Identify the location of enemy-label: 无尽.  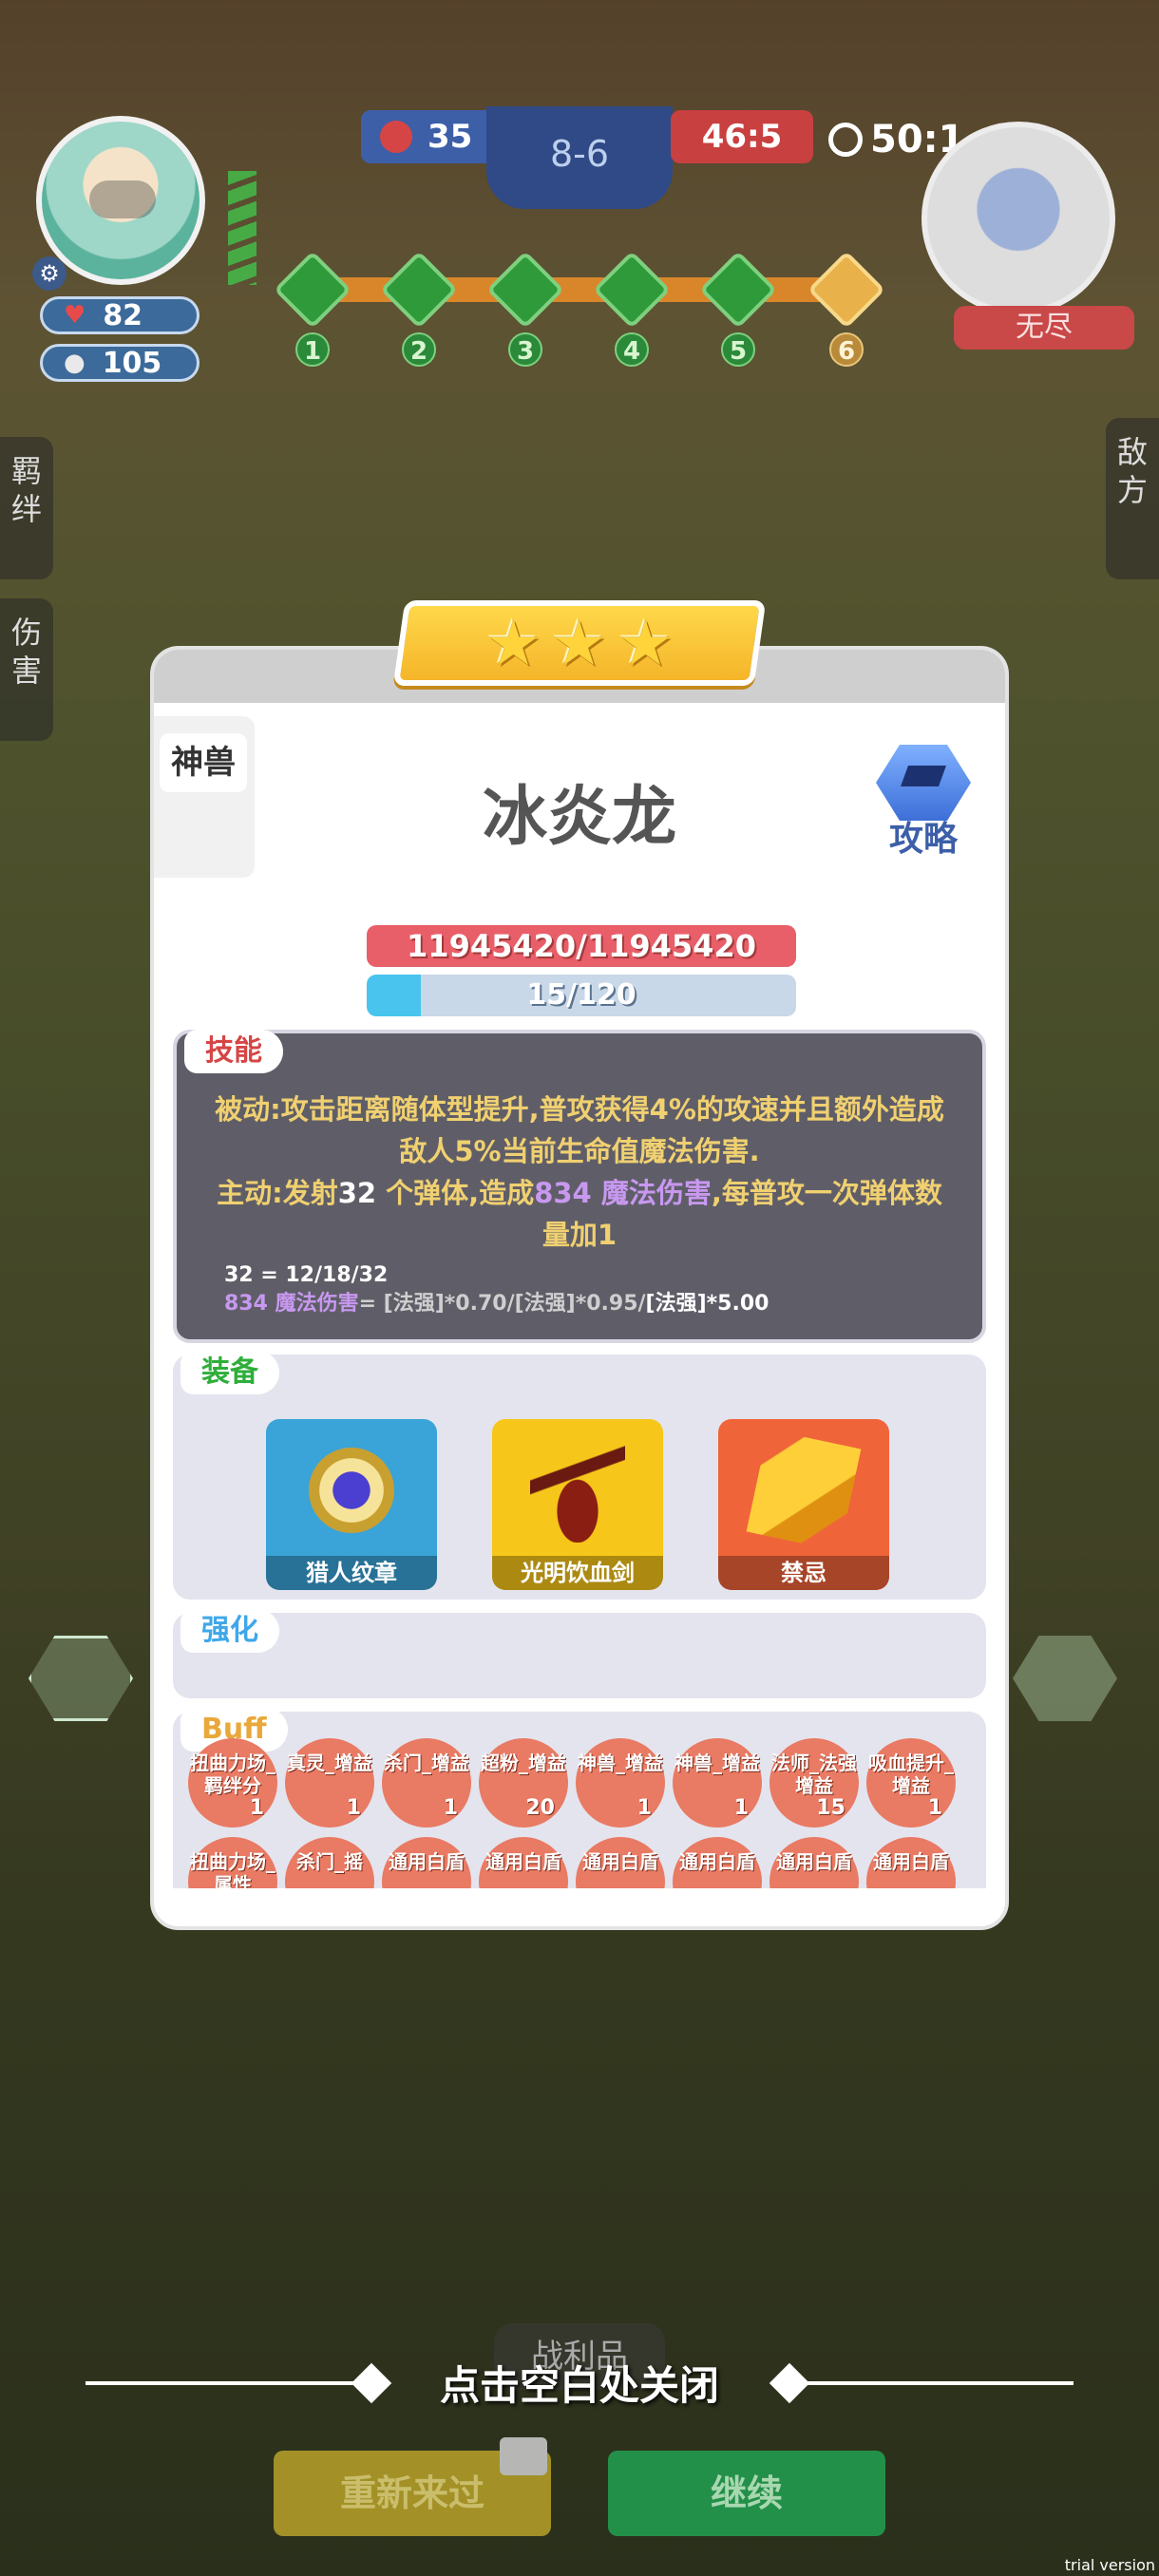
(1044, 328).